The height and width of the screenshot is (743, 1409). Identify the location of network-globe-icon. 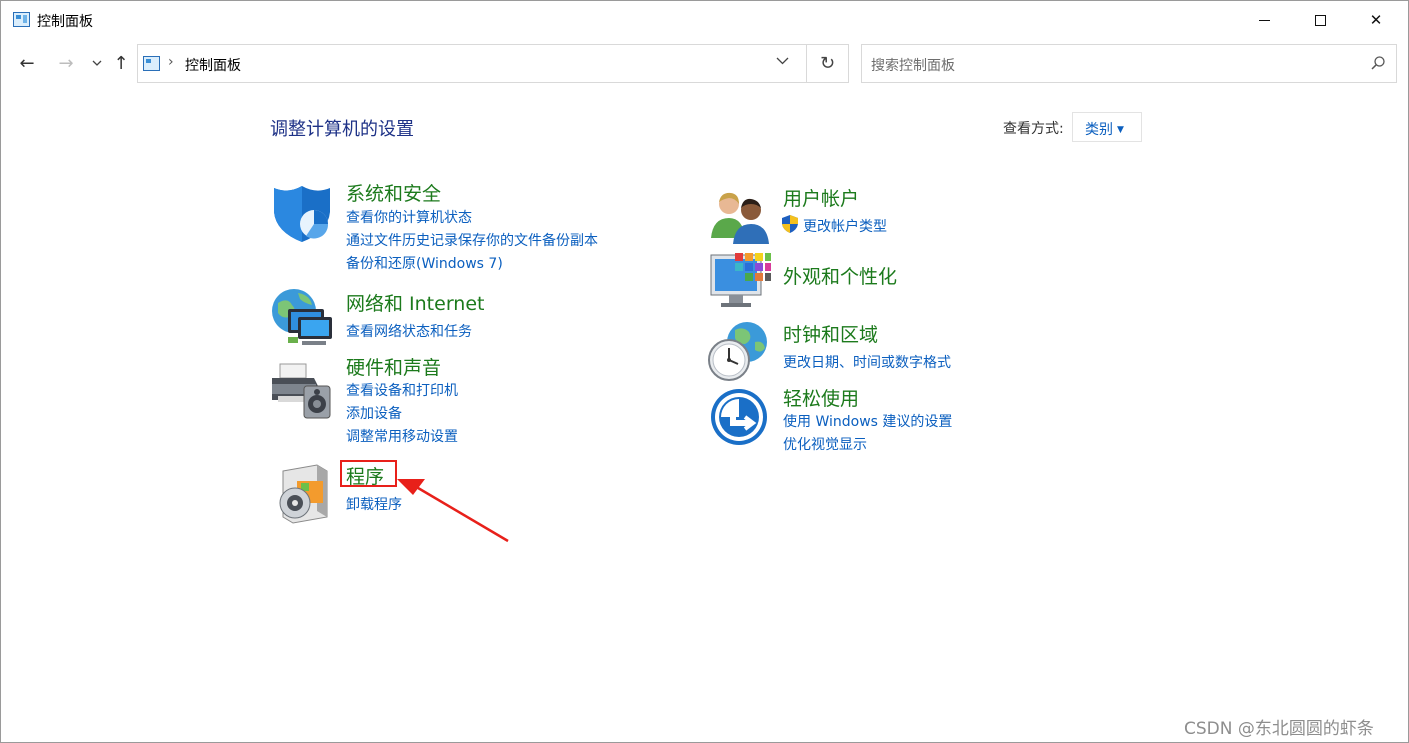
(302, 319).